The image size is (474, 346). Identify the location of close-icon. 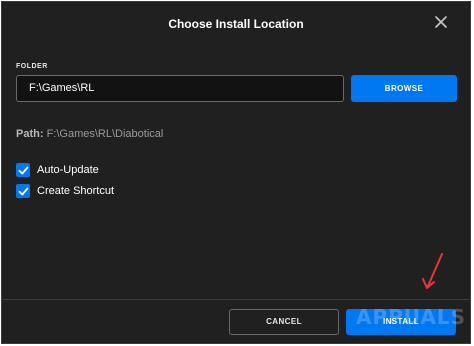
(441, 22).